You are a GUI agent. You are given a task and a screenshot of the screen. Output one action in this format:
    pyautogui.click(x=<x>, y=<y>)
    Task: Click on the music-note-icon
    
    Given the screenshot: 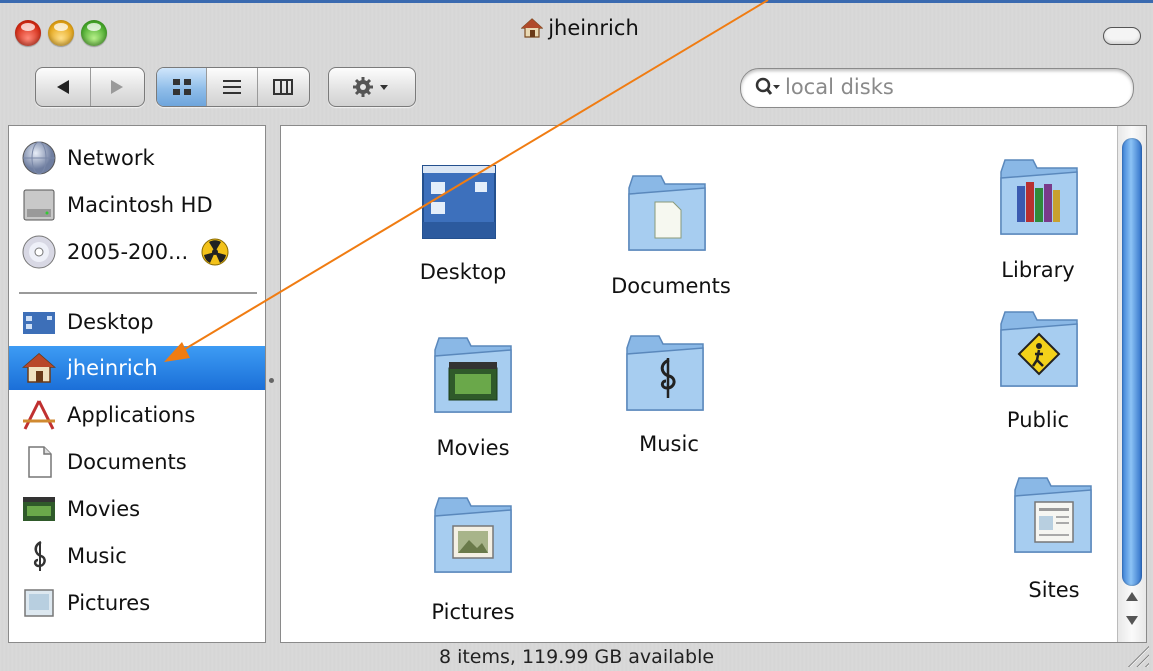 What is the action you would take?
    pyautogui.click(x=39, y=555)
    